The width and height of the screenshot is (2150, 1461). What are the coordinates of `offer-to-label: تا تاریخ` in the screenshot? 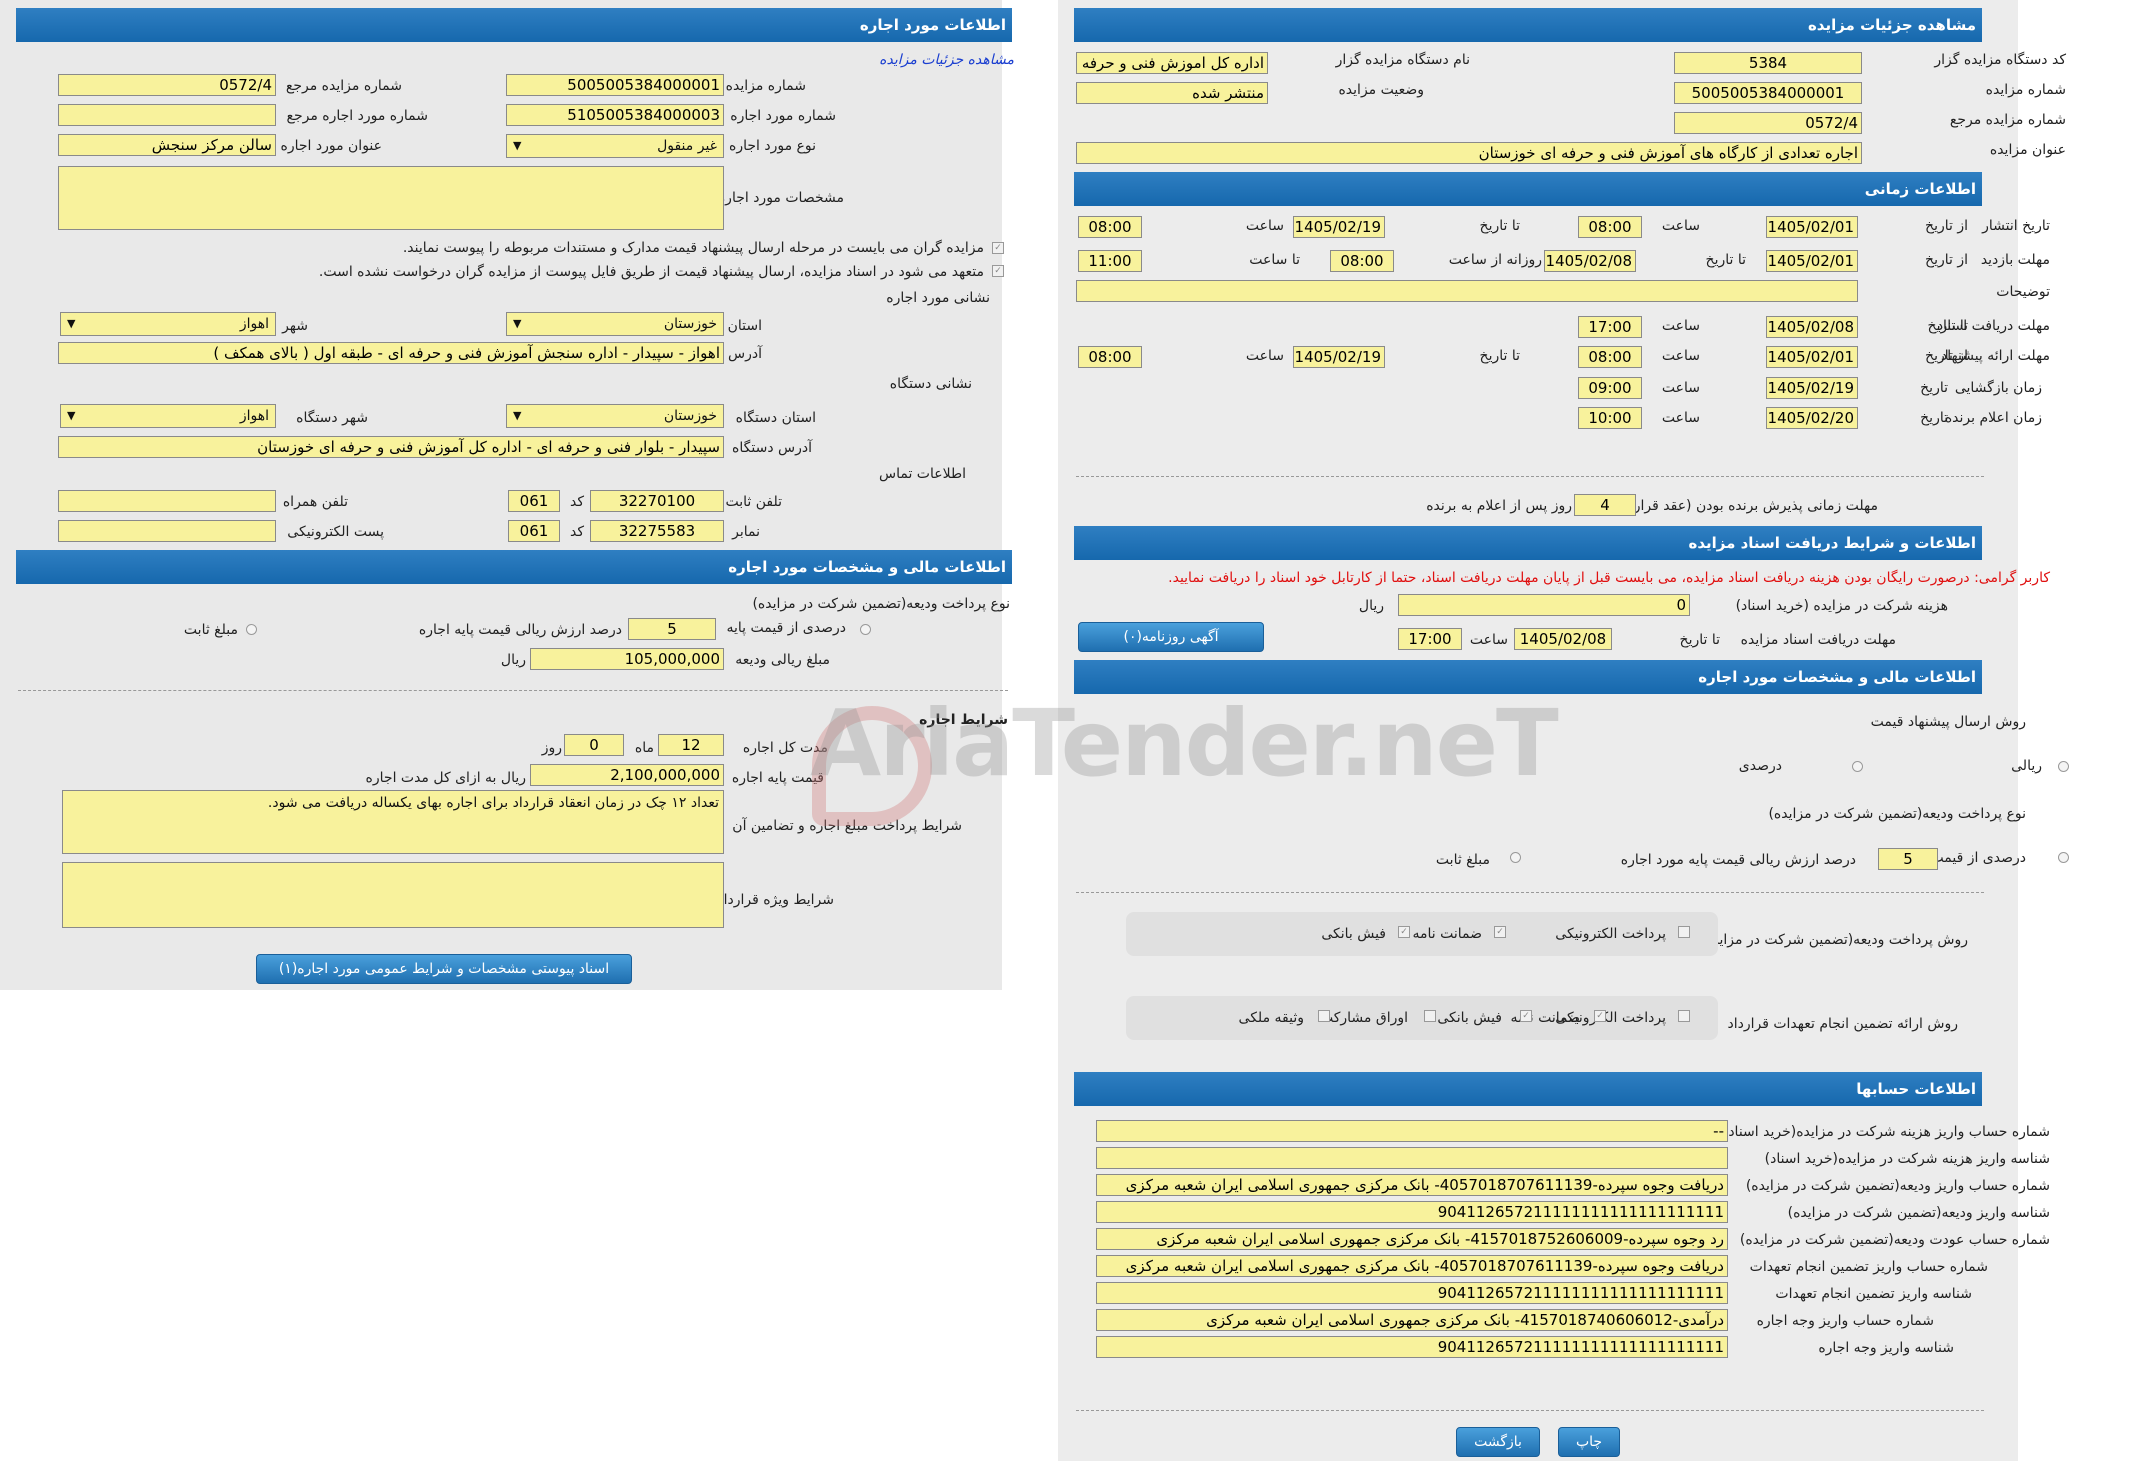 It's located at (1499, 356).